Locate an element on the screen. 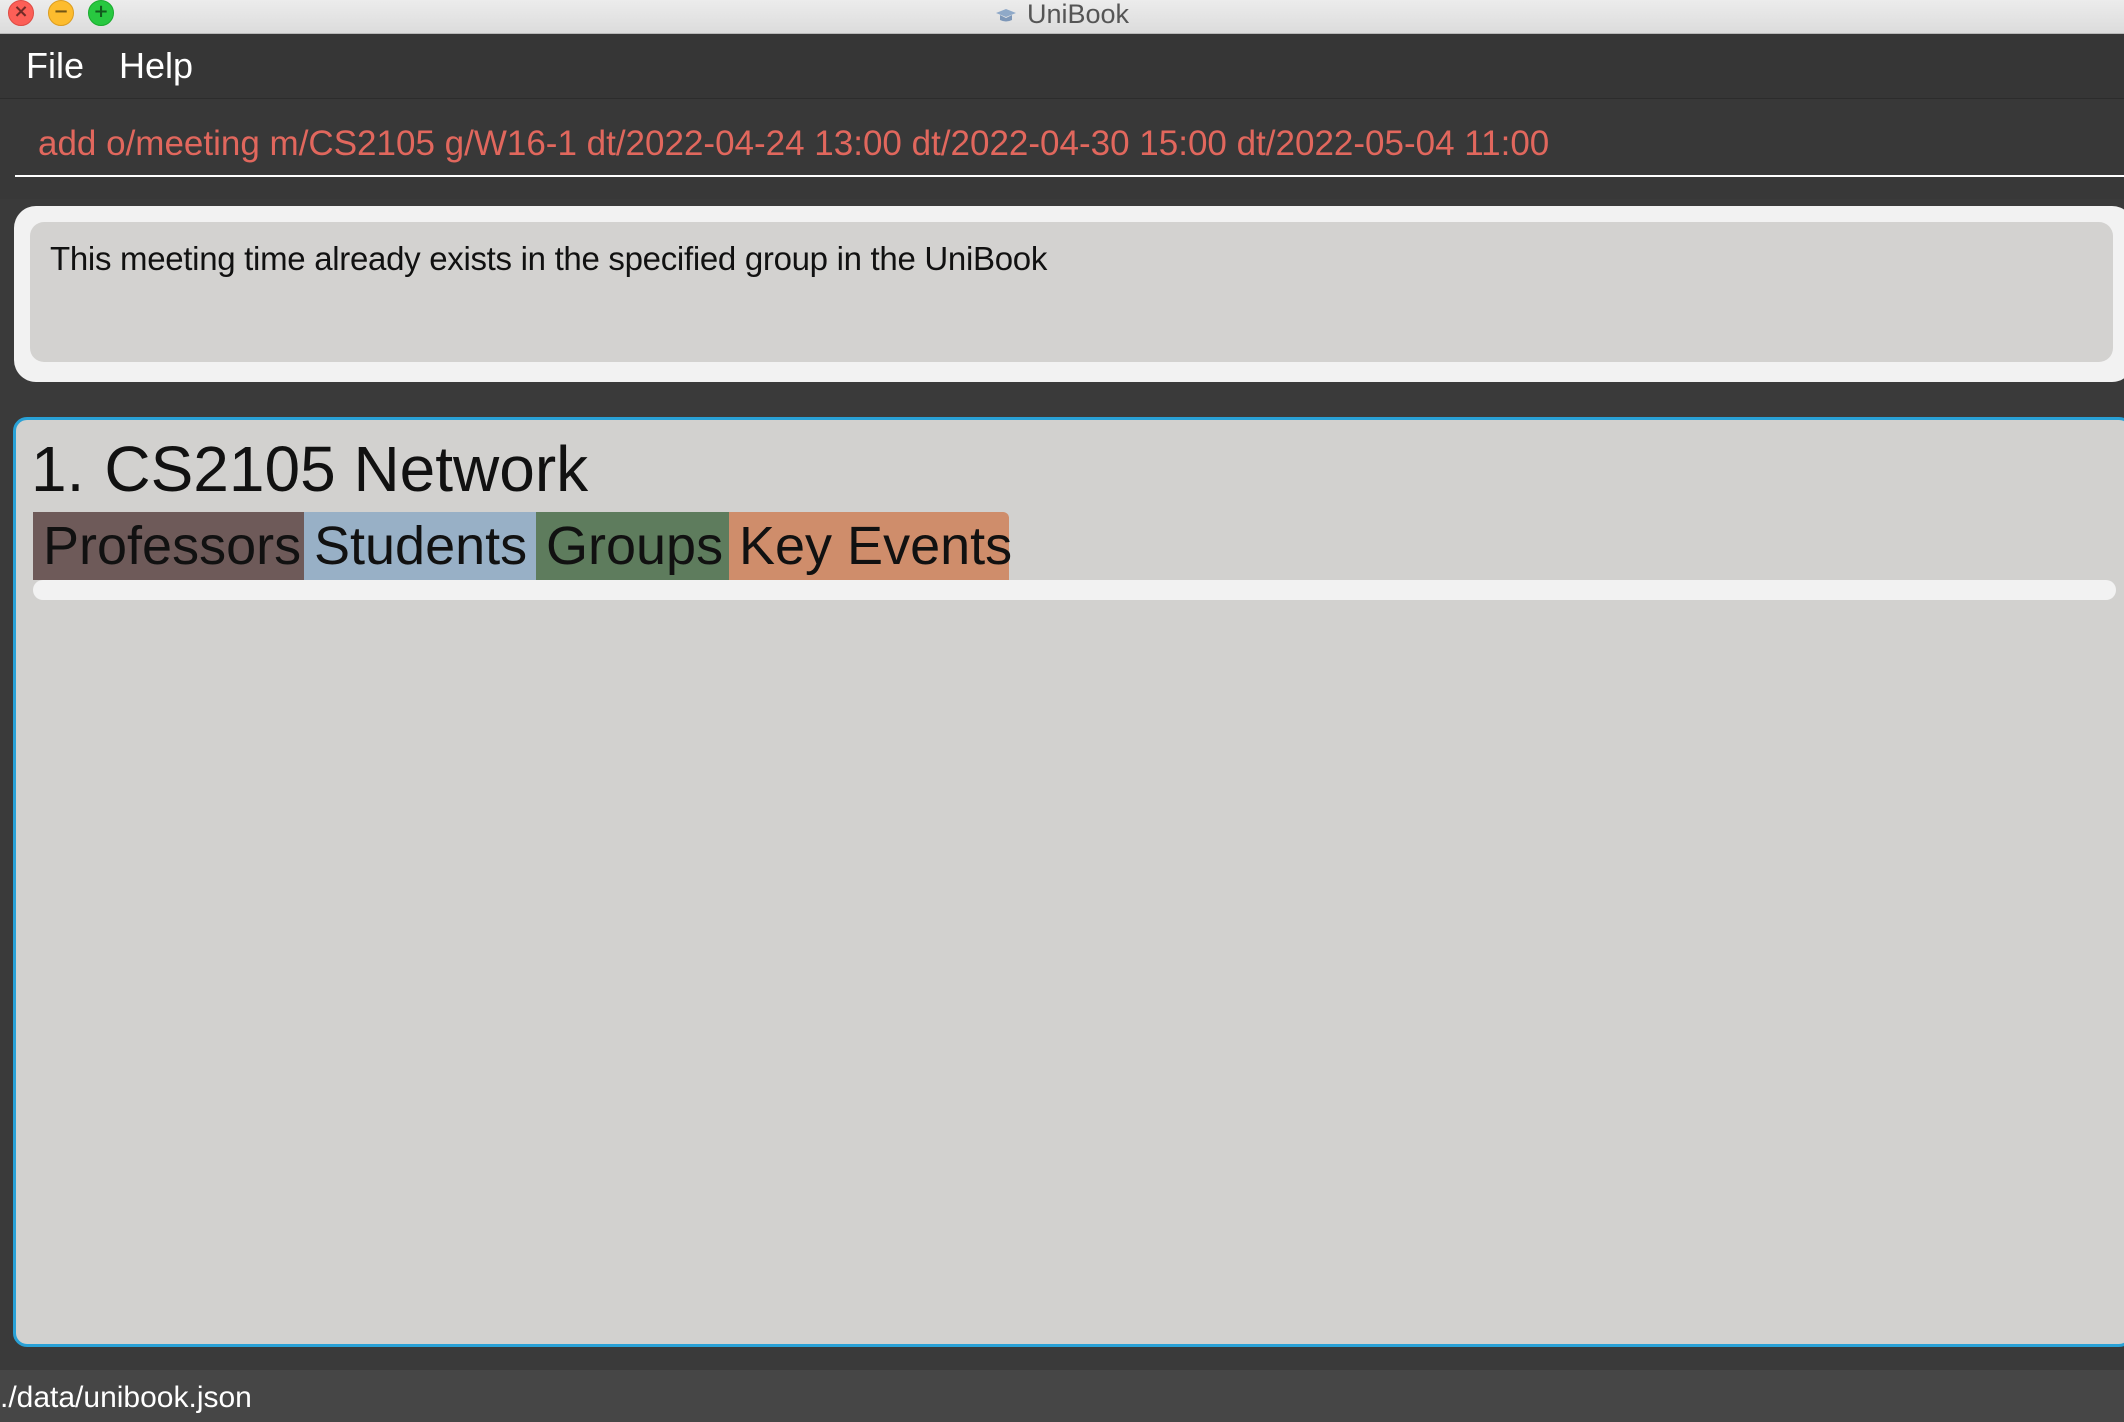 This screenshot has height=1422, width=2124. menu-file: File is located at coordinates (55, 66).